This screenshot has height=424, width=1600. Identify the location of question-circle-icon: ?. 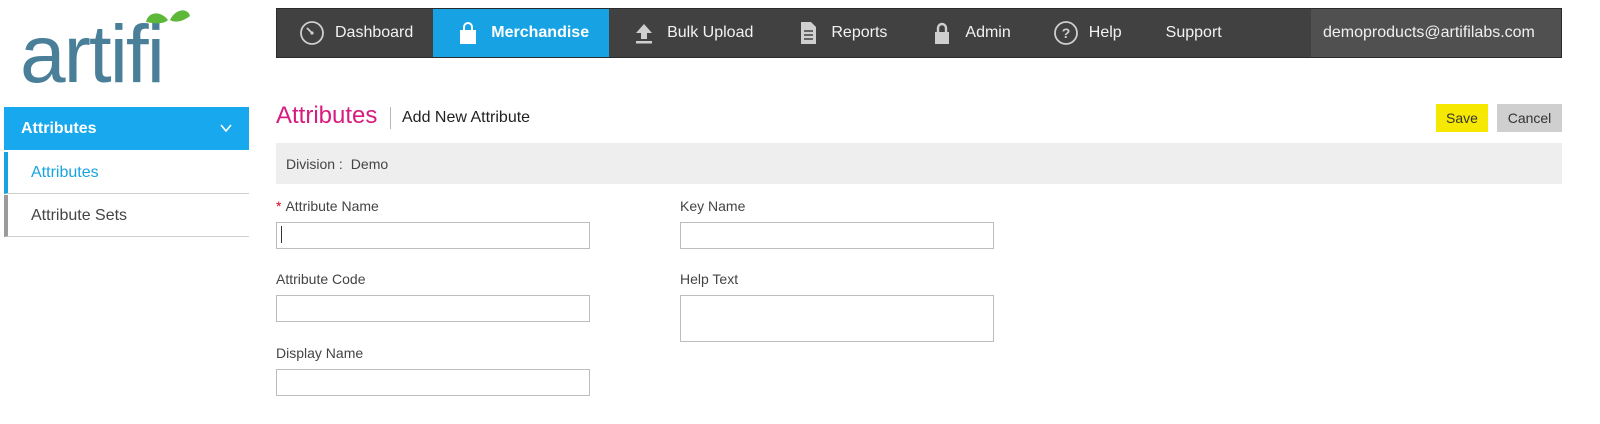
(1066, 33).